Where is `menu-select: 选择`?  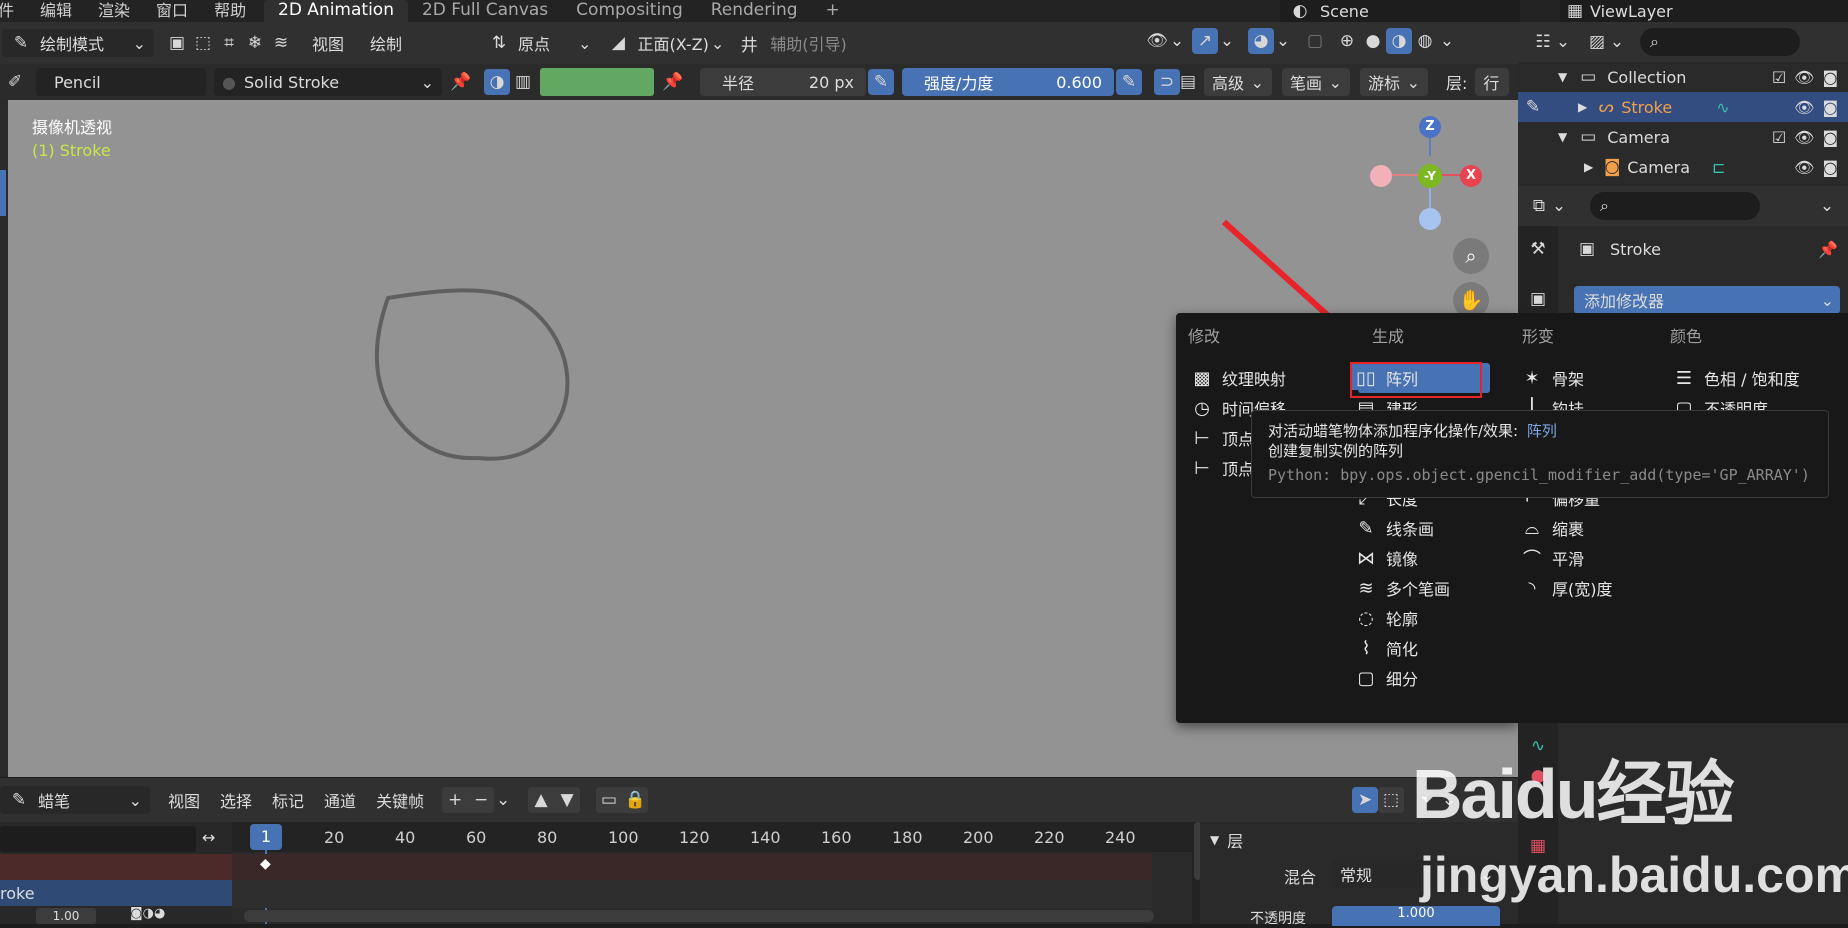
menu-select: 选择 is located at coordinates (236, 800).